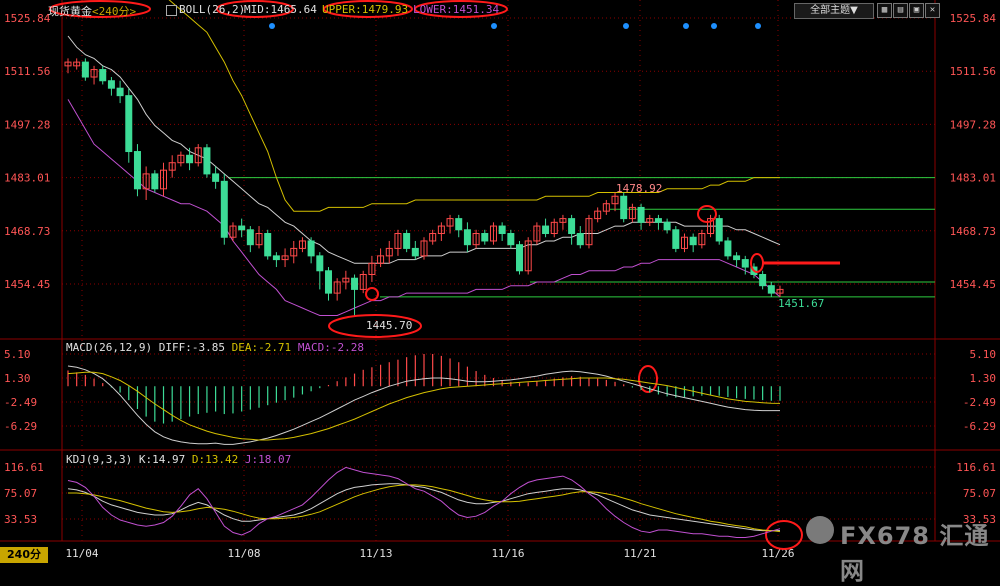 Image resolution: width=1000 pixels, height=586 pixels. I want to click on last-low-label: 1451.67, so click(801, 303).